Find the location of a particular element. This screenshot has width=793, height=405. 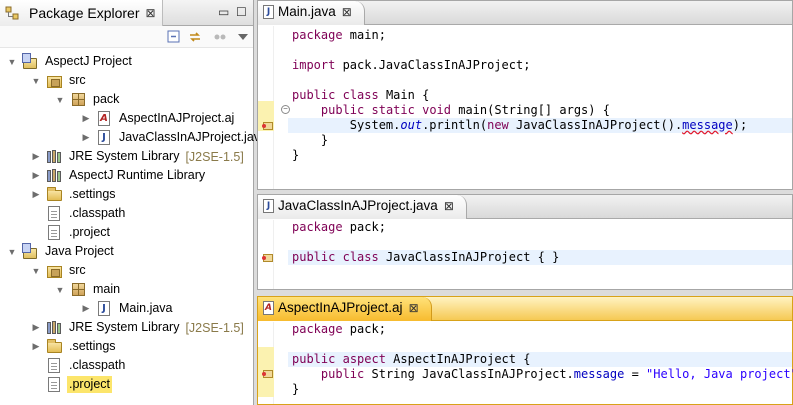

tree-item-label: pack is located at coordinates (106, 99).